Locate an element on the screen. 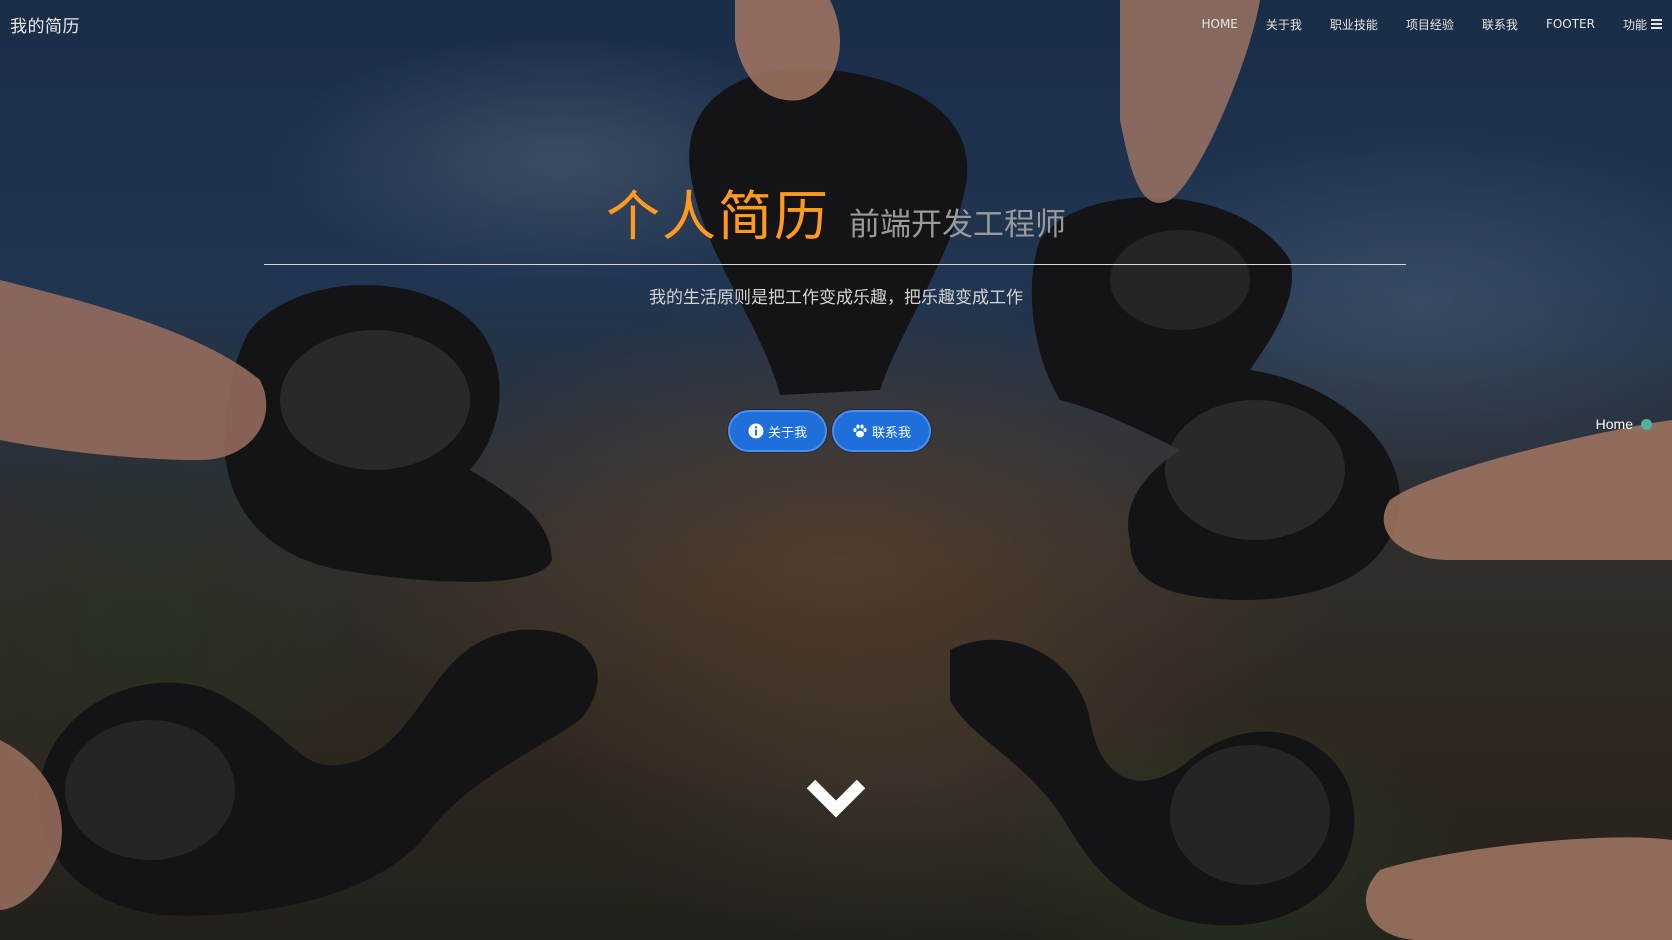 This screenshot has height=940, width=1672. contact-me-button: 联系我 is located at coordinates (882, 431).